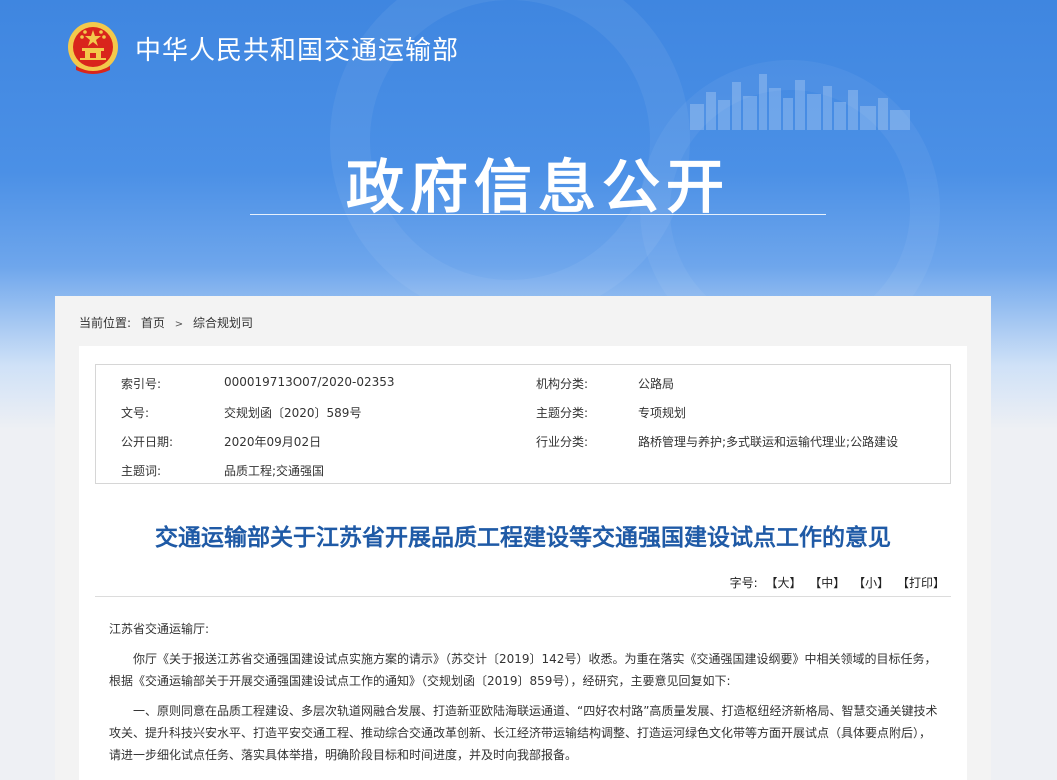 The height and width of the screenshot is (780, 1057). What do you see at coordinates (538, 214) in the screenshot?
I see `title-underline` at bounding box center [538, 214].